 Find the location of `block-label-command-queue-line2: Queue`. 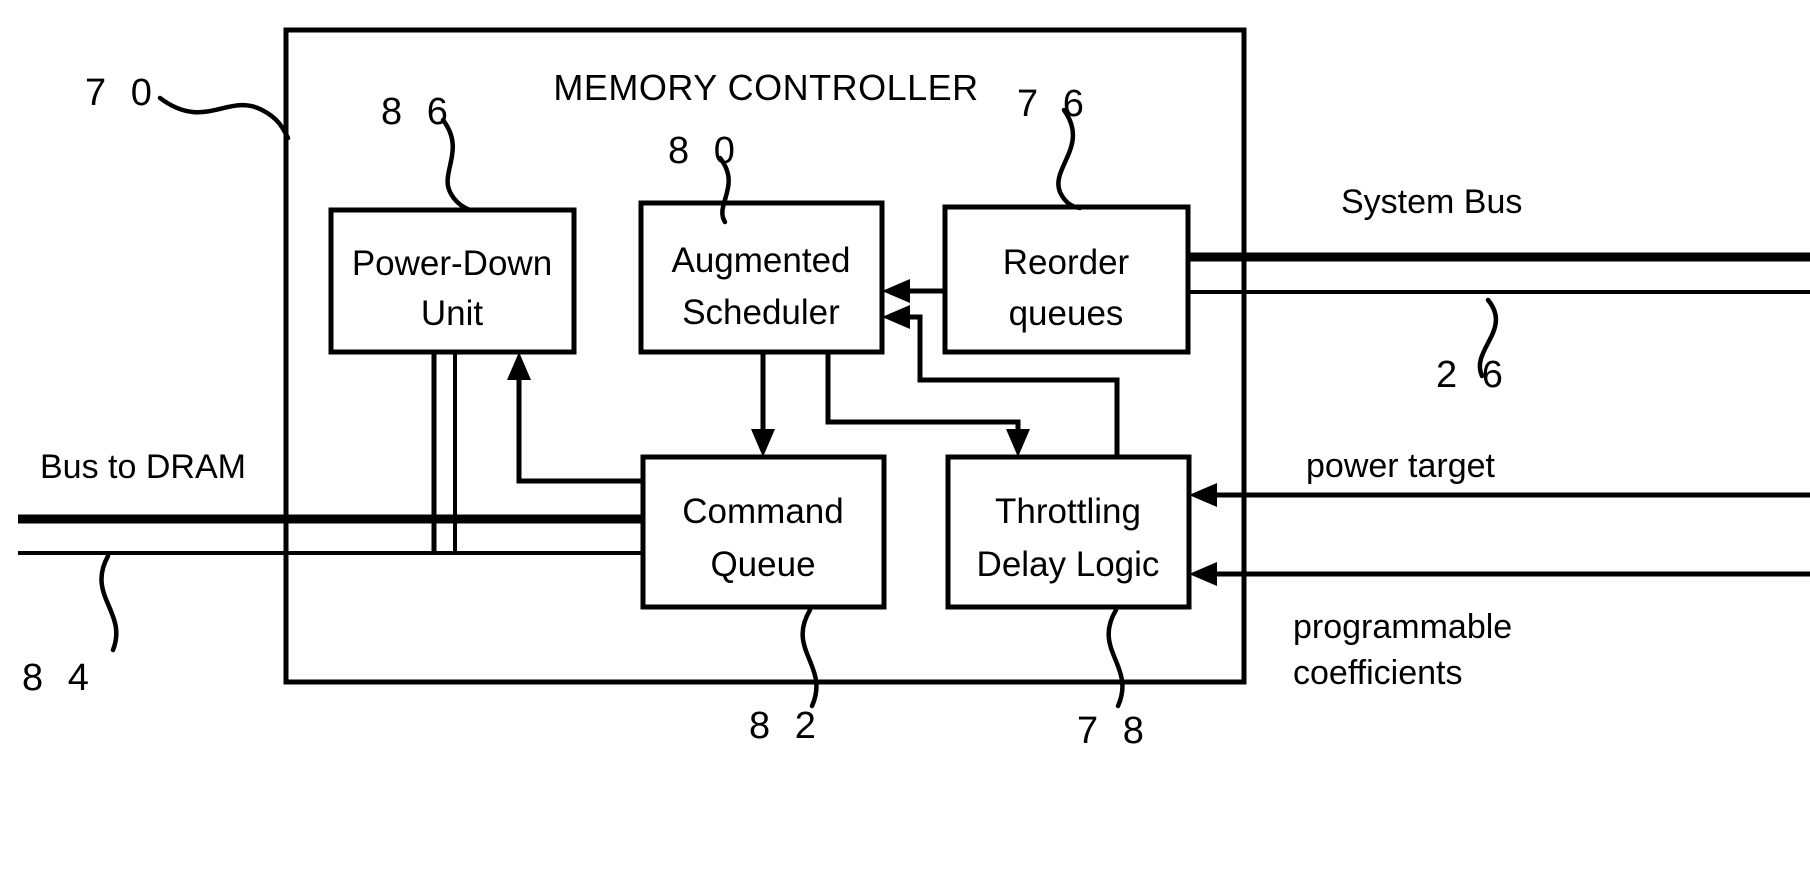

block-label-command-queue-line2: Queue is located at coordinates (762, 564).